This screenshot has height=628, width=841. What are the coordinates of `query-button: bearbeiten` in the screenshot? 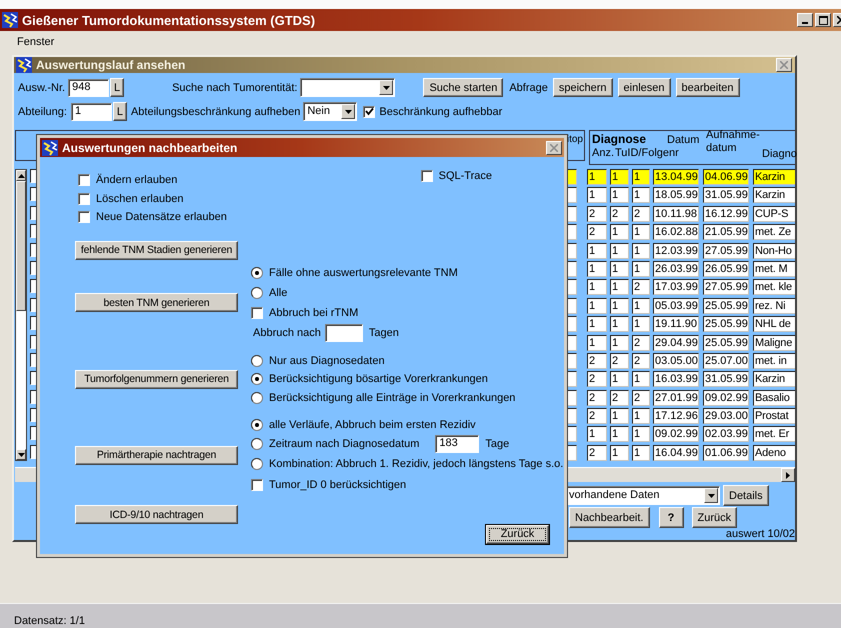 It's located at (708, 87).